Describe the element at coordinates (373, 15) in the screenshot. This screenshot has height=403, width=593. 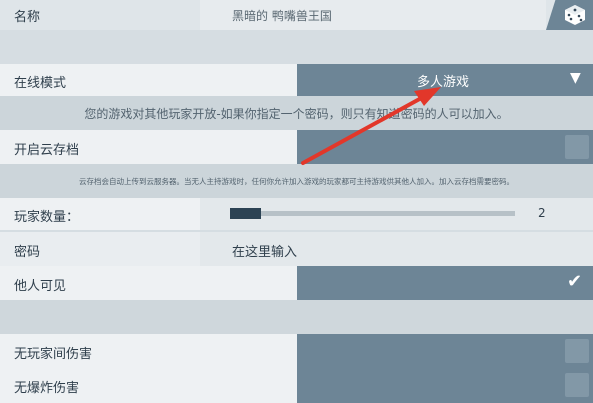
I see `world-name-input: 黑暗的 鸭嘴兽王国` at that location.